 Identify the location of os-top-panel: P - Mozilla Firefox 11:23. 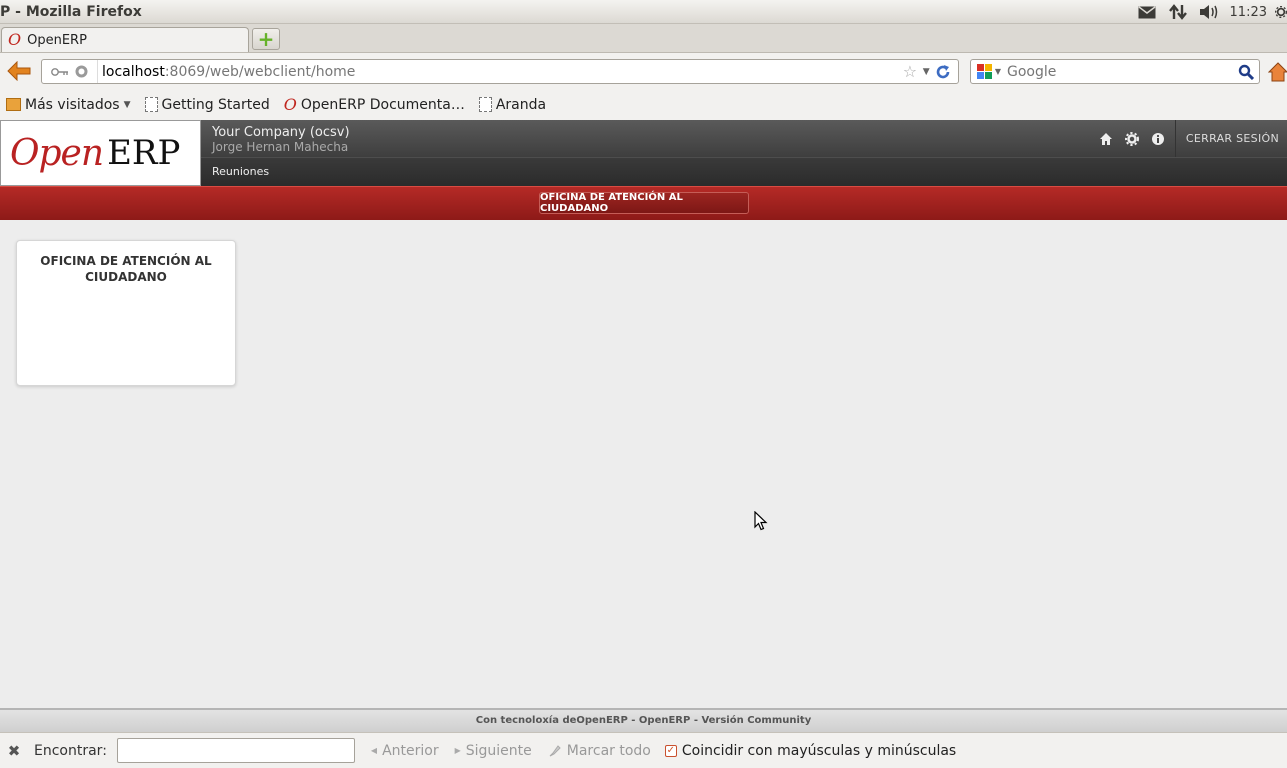
(643, 12).